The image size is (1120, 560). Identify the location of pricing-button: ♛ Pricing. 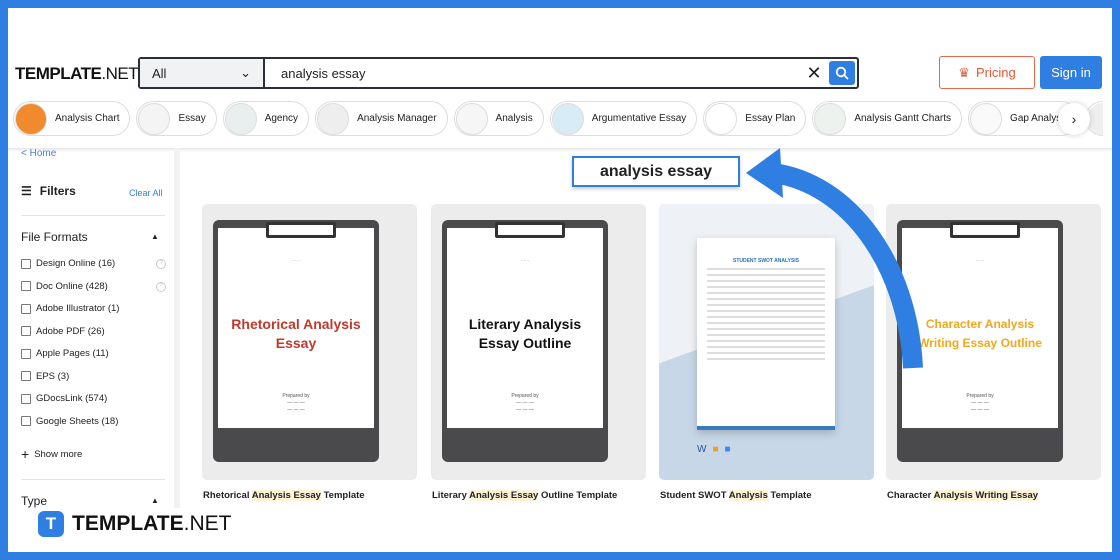
(987, 72).